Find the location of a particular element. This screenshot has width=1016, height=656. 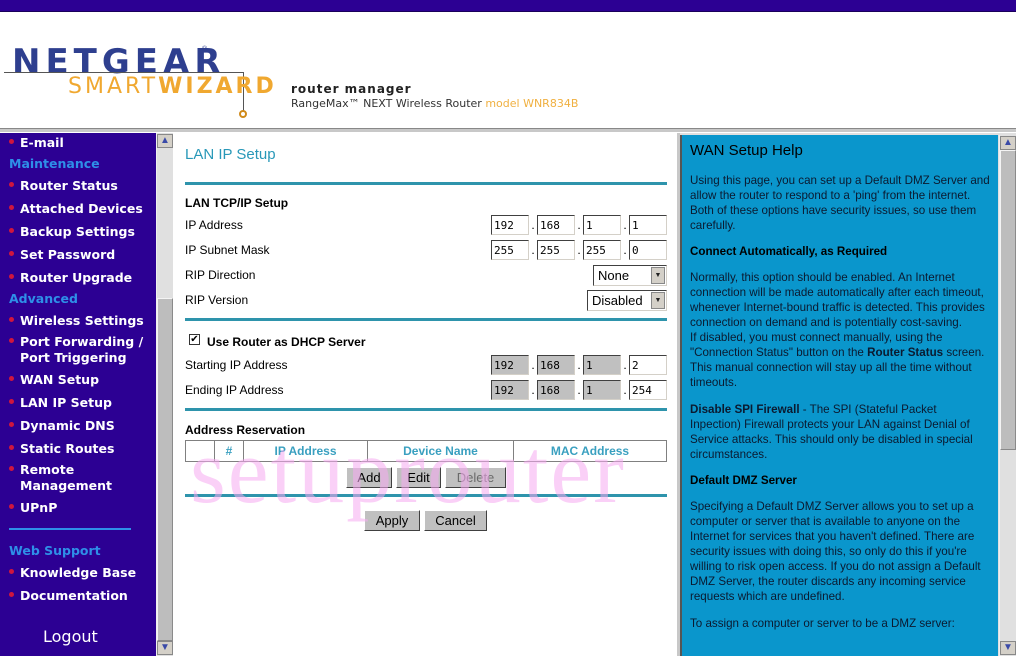

sidebar-item-static-routes: Static Routes is located at coordinates (61, 449).